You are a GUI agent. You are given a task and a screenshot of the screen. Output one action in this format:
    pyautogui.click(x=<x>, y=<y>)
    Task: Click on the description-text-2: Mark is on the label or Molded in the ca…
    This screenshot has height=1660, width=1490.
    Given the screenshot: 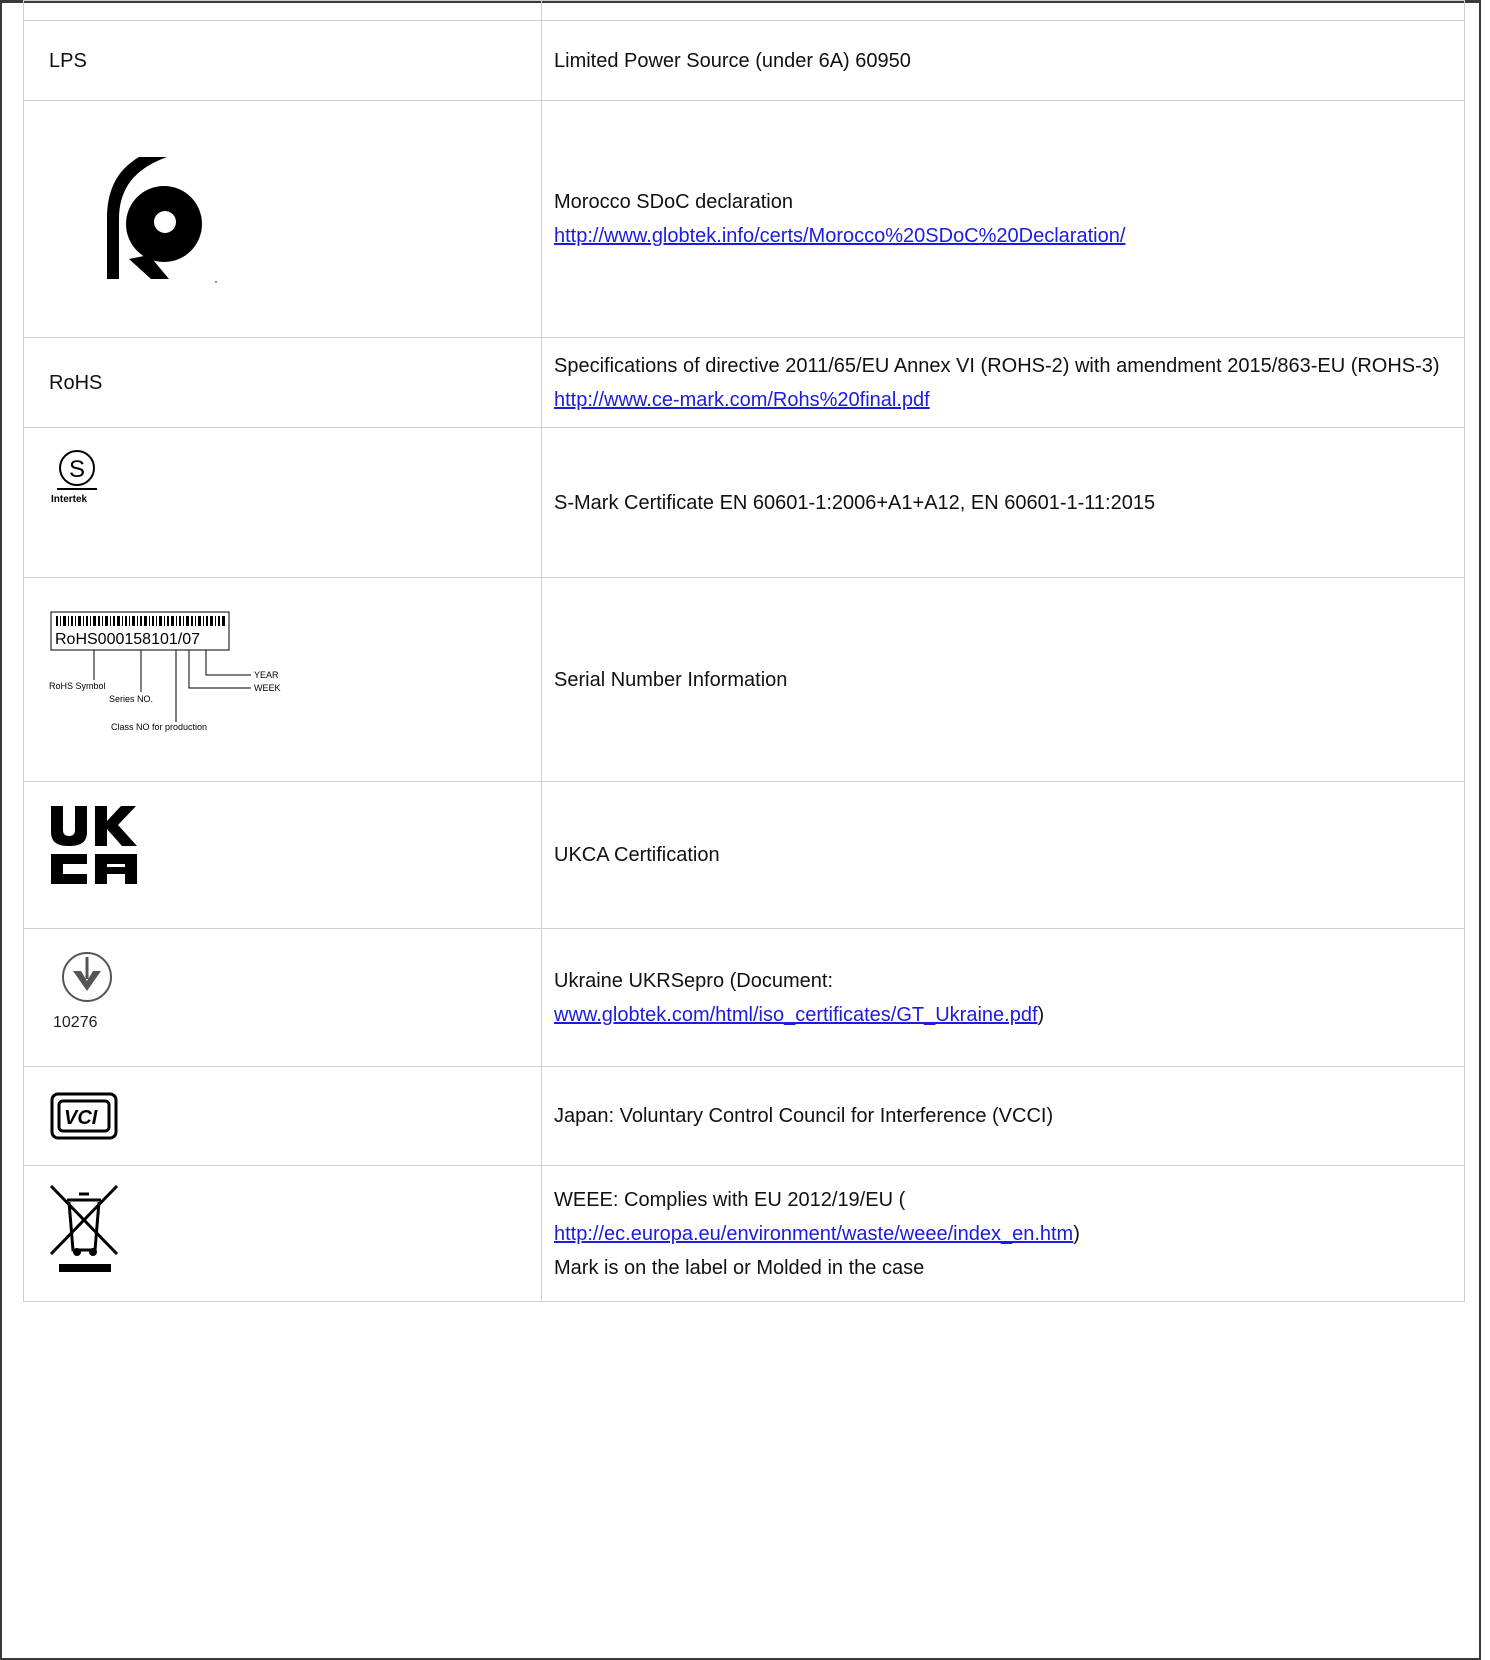 What is the action you would take?
    pyautogui.click(x=739, y=1267)
    